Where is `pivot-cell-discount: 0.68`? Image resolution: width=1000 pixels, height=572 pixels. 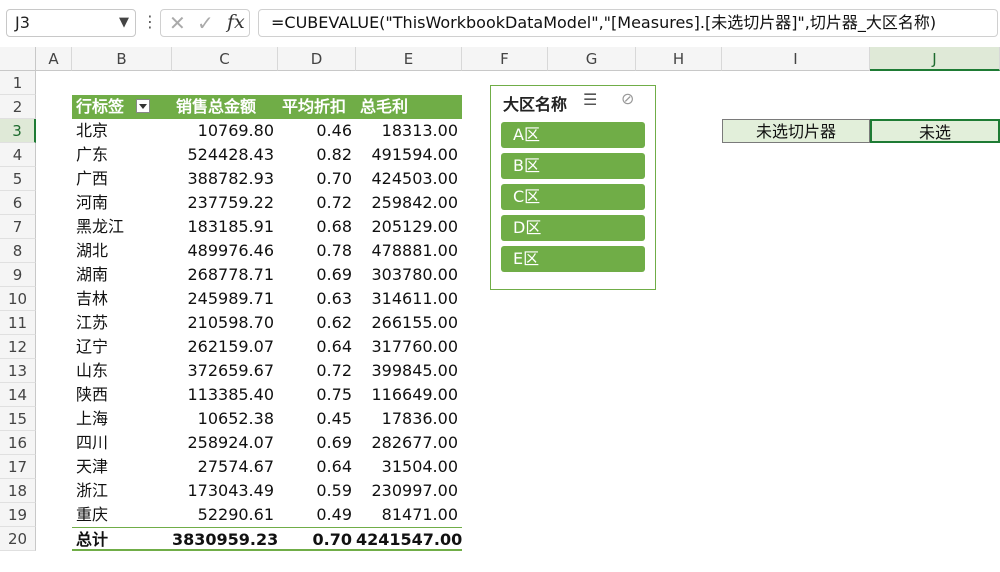 pivot-cell-discount: 0.68 is located at coordinates (317, 227).